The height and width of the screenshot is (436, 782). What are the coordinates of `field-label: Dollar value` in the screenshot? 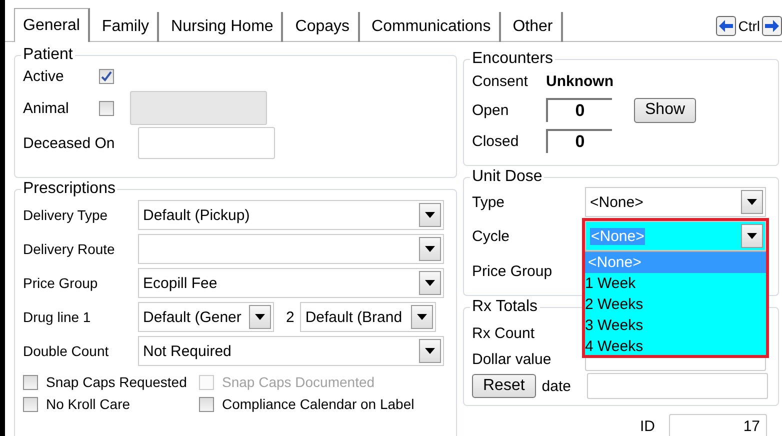 It's located at (512, 359).